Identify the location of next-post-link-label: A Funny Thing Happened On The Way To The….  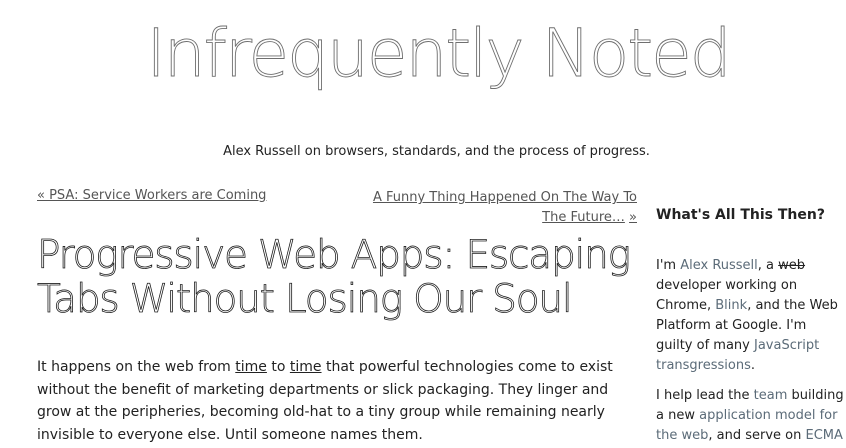
(505, 207).